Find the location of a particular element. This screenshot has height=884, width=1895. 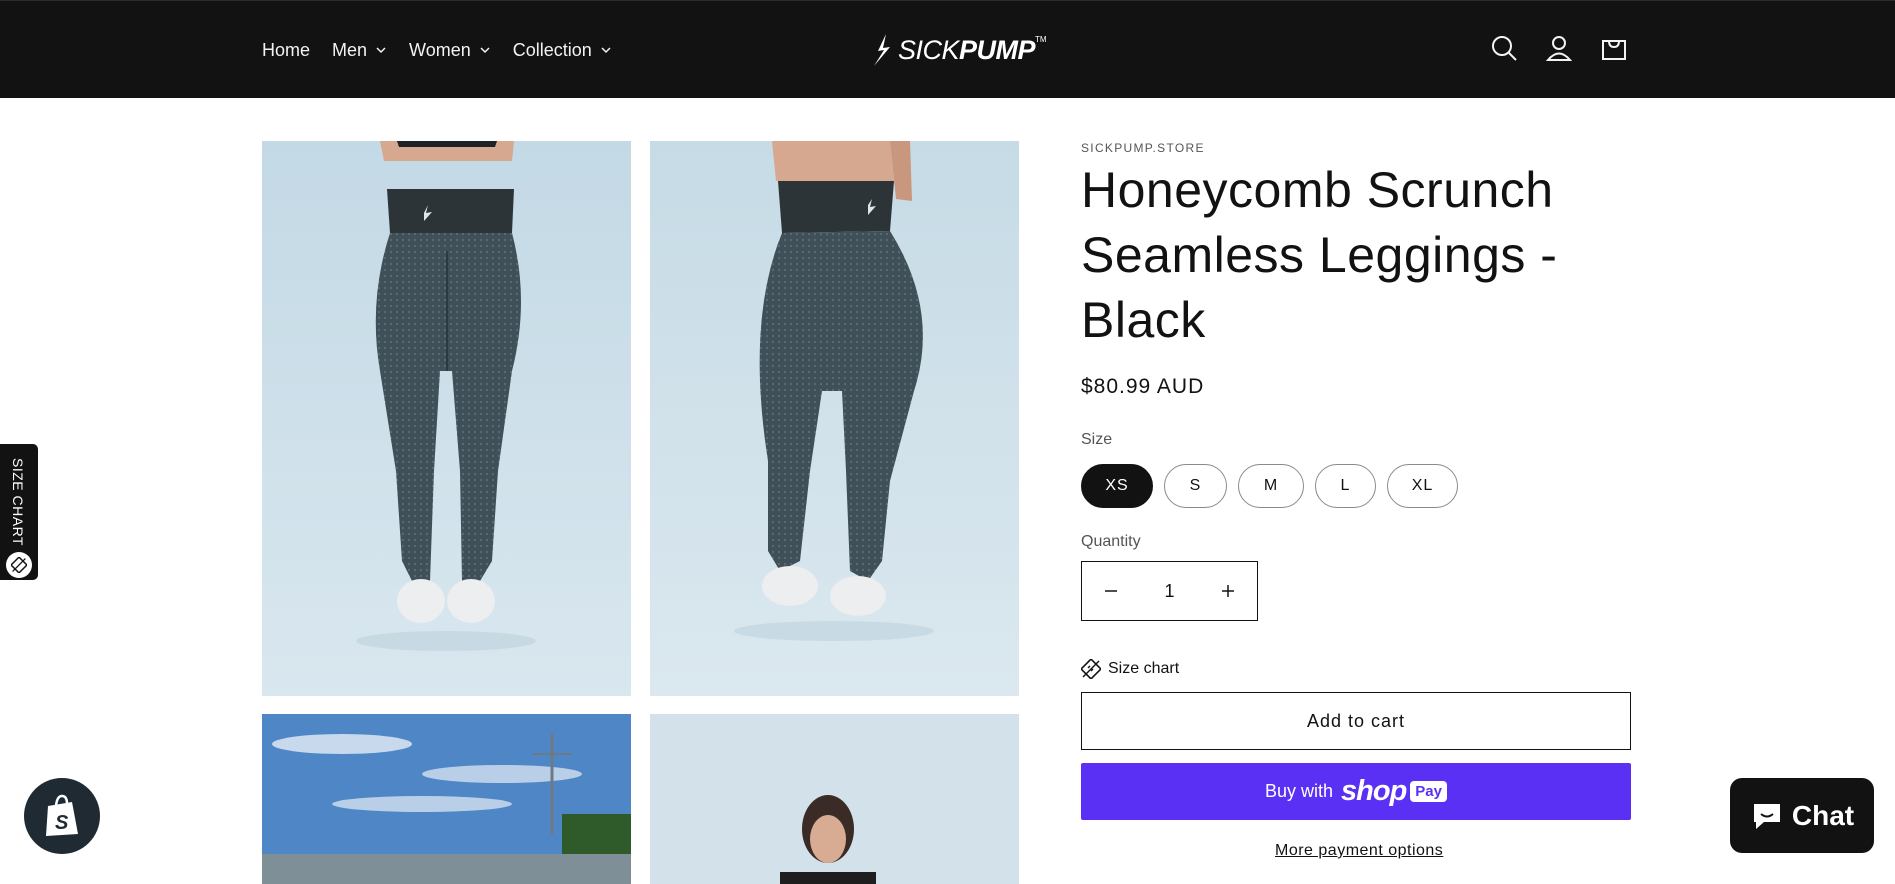

chat-button: Chat is located at coordinates (1802, 815).